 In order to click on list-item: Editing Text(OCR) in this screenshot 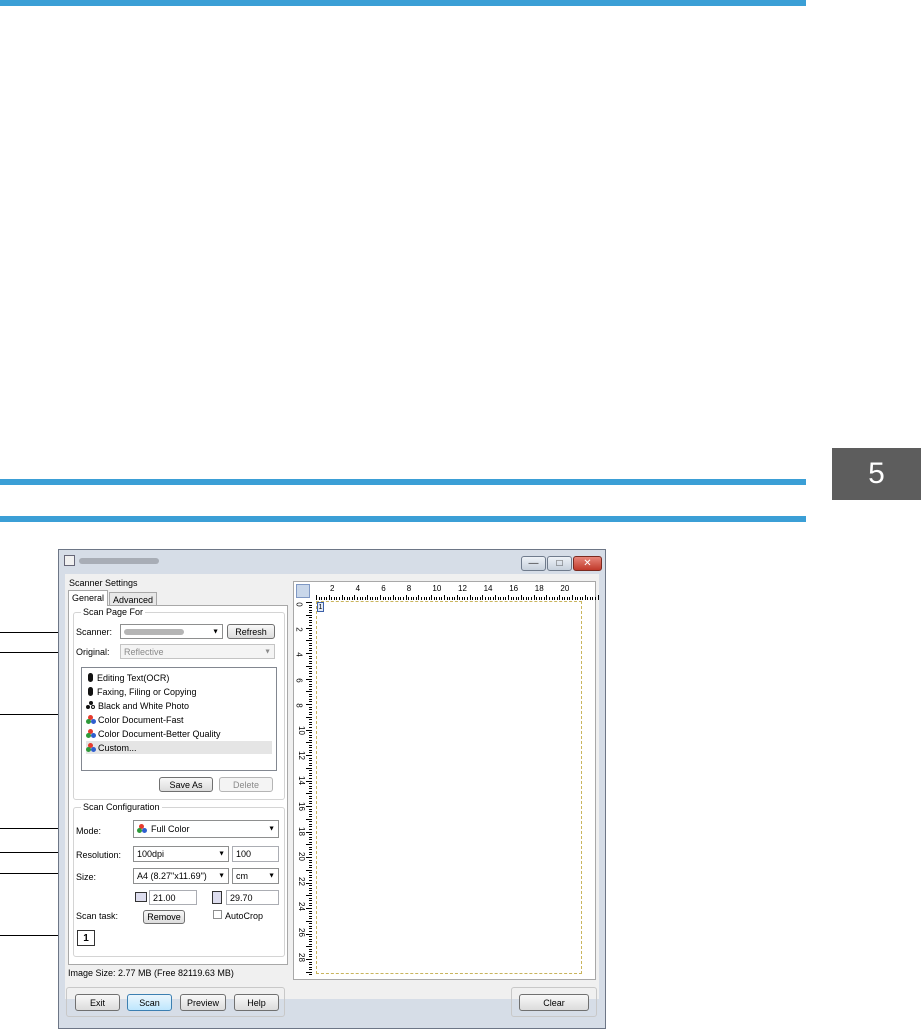, I will do `click(179, 677)`.